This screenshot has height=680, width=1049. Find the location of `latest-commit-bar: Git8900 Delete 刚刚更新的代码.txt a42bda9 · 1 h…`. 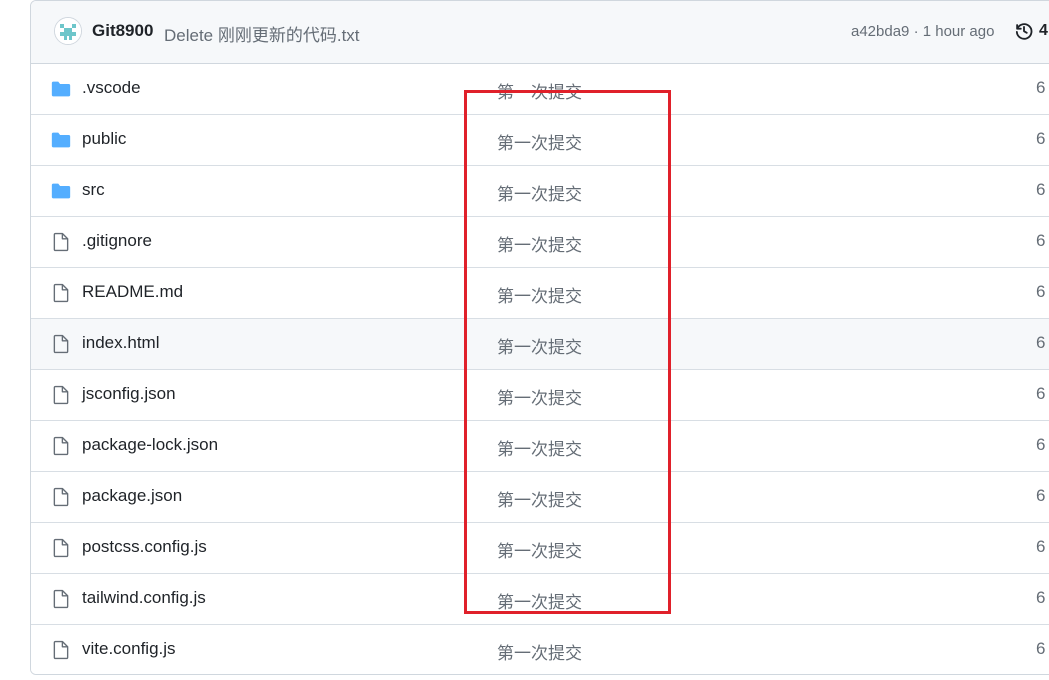

latest-commit-bar: Git8900 Delete 刚刚更新的代码.txt a42bda9 · 1 h… is located at coordinates (540, 32).